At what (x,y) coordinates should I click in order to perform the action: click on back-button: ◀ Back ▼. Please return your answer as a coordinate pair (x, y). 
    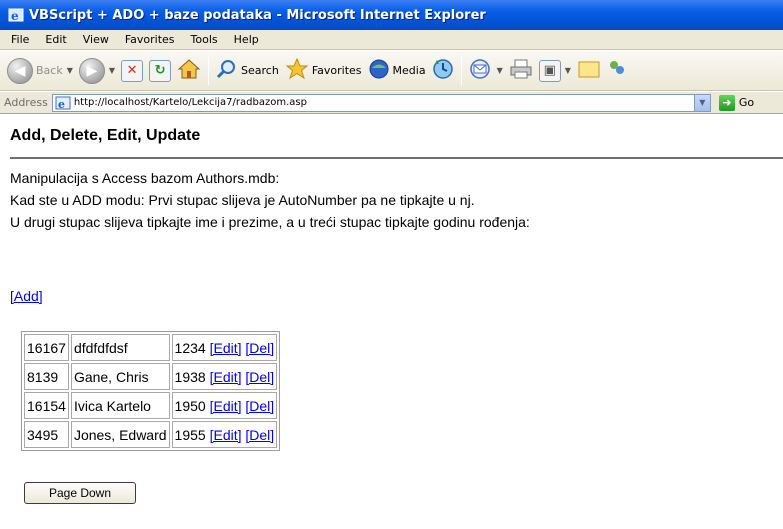
    Looking at the image, I should click on (40, 71).